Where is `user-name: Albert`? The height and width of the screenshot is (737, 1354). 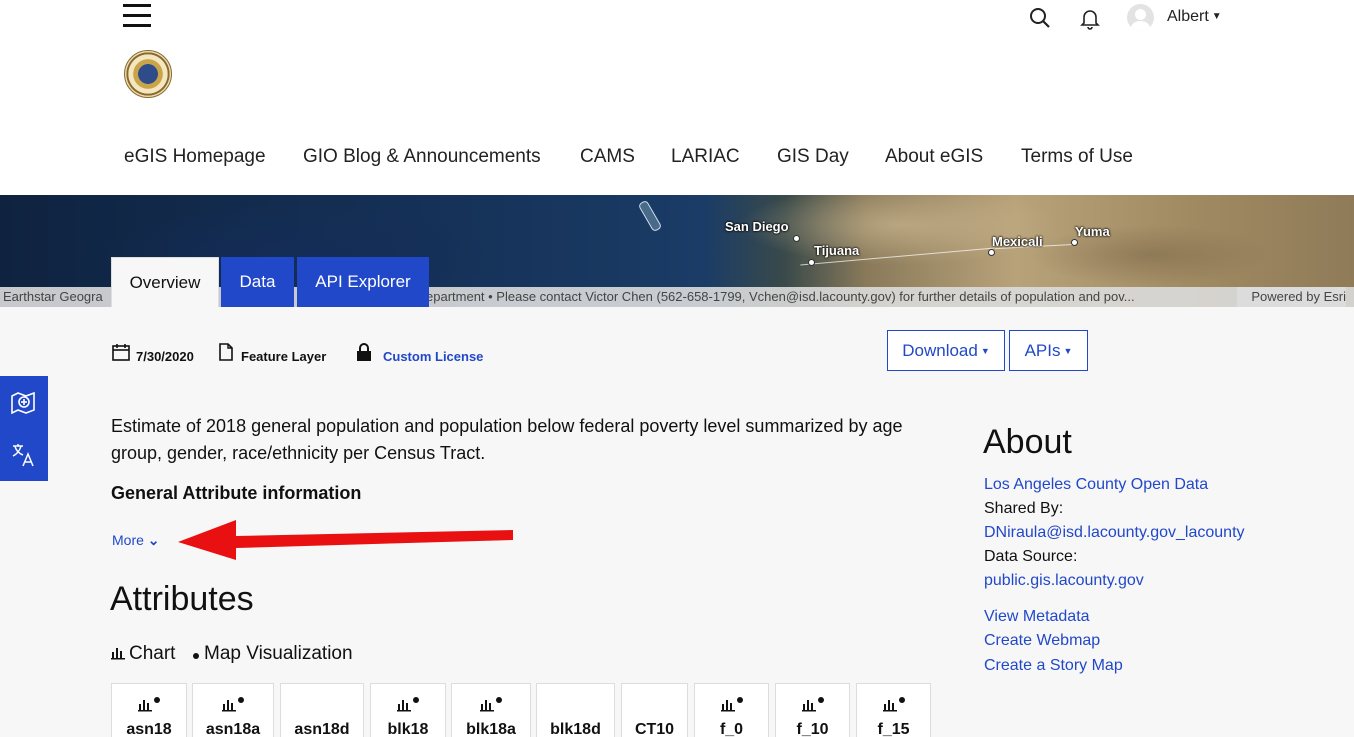
user-name: Albert is located at coordinates (1188, 16).